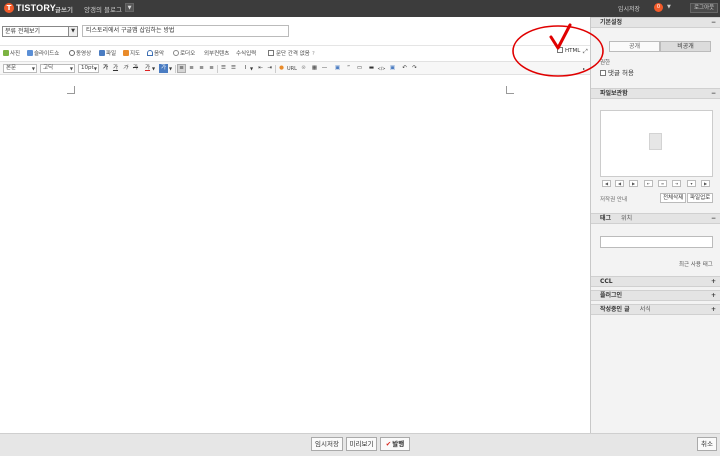 This screenshot has width=720, height=456. I want to click on special-char-icon: ▭, so click(359, 68).